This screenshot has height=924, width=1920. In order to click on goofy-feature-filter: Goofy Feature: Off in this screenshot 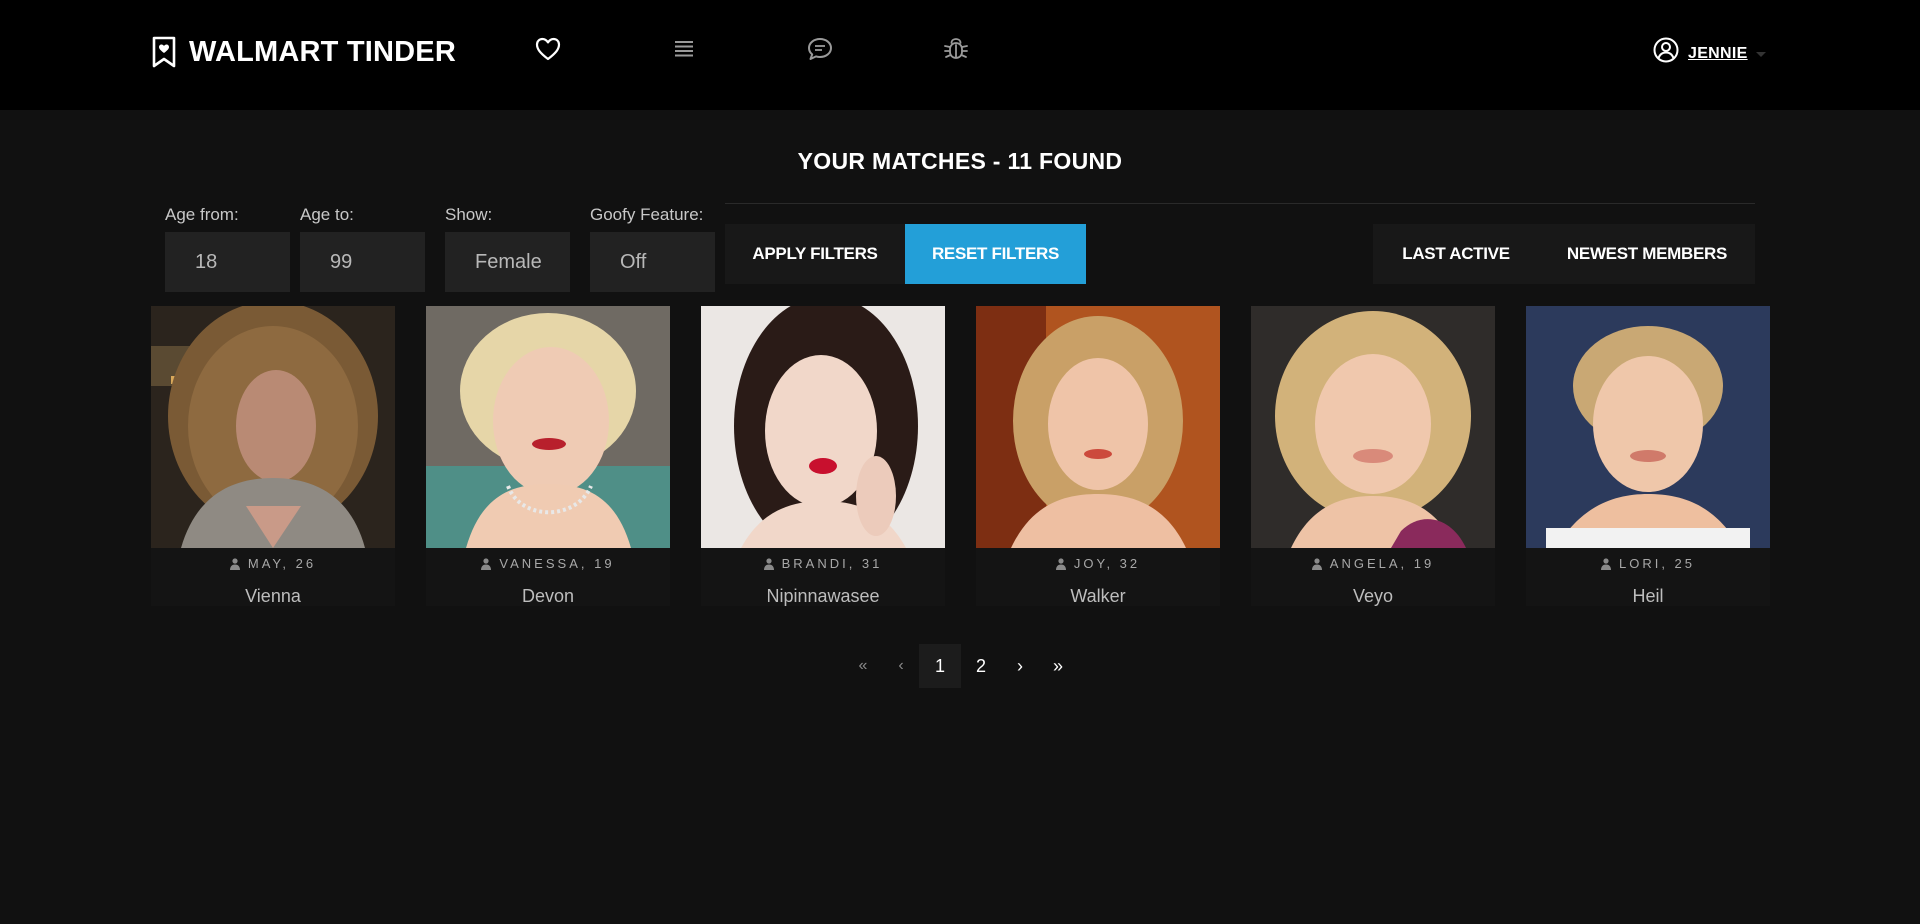, I will do `click(652, 248)`.